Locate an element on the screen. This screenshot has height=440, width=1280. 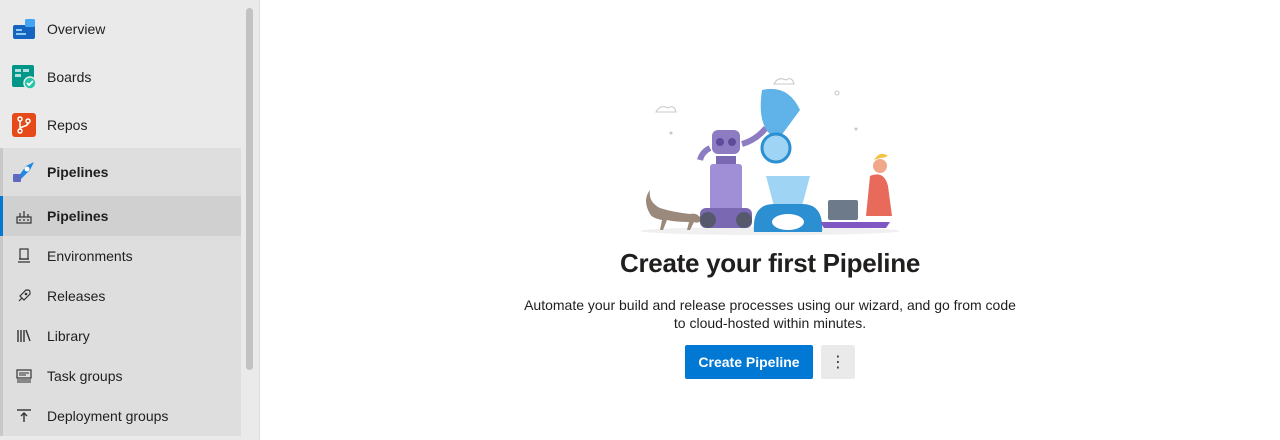
sub-item-label: Environments is located at coordinates (90, 256).